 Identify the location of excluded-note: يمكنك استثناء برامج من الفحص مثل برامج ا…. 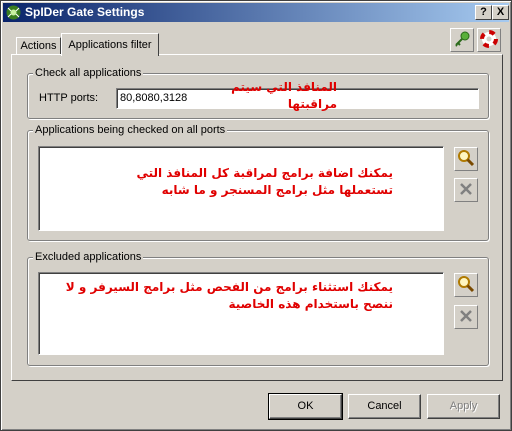
(229, 295).